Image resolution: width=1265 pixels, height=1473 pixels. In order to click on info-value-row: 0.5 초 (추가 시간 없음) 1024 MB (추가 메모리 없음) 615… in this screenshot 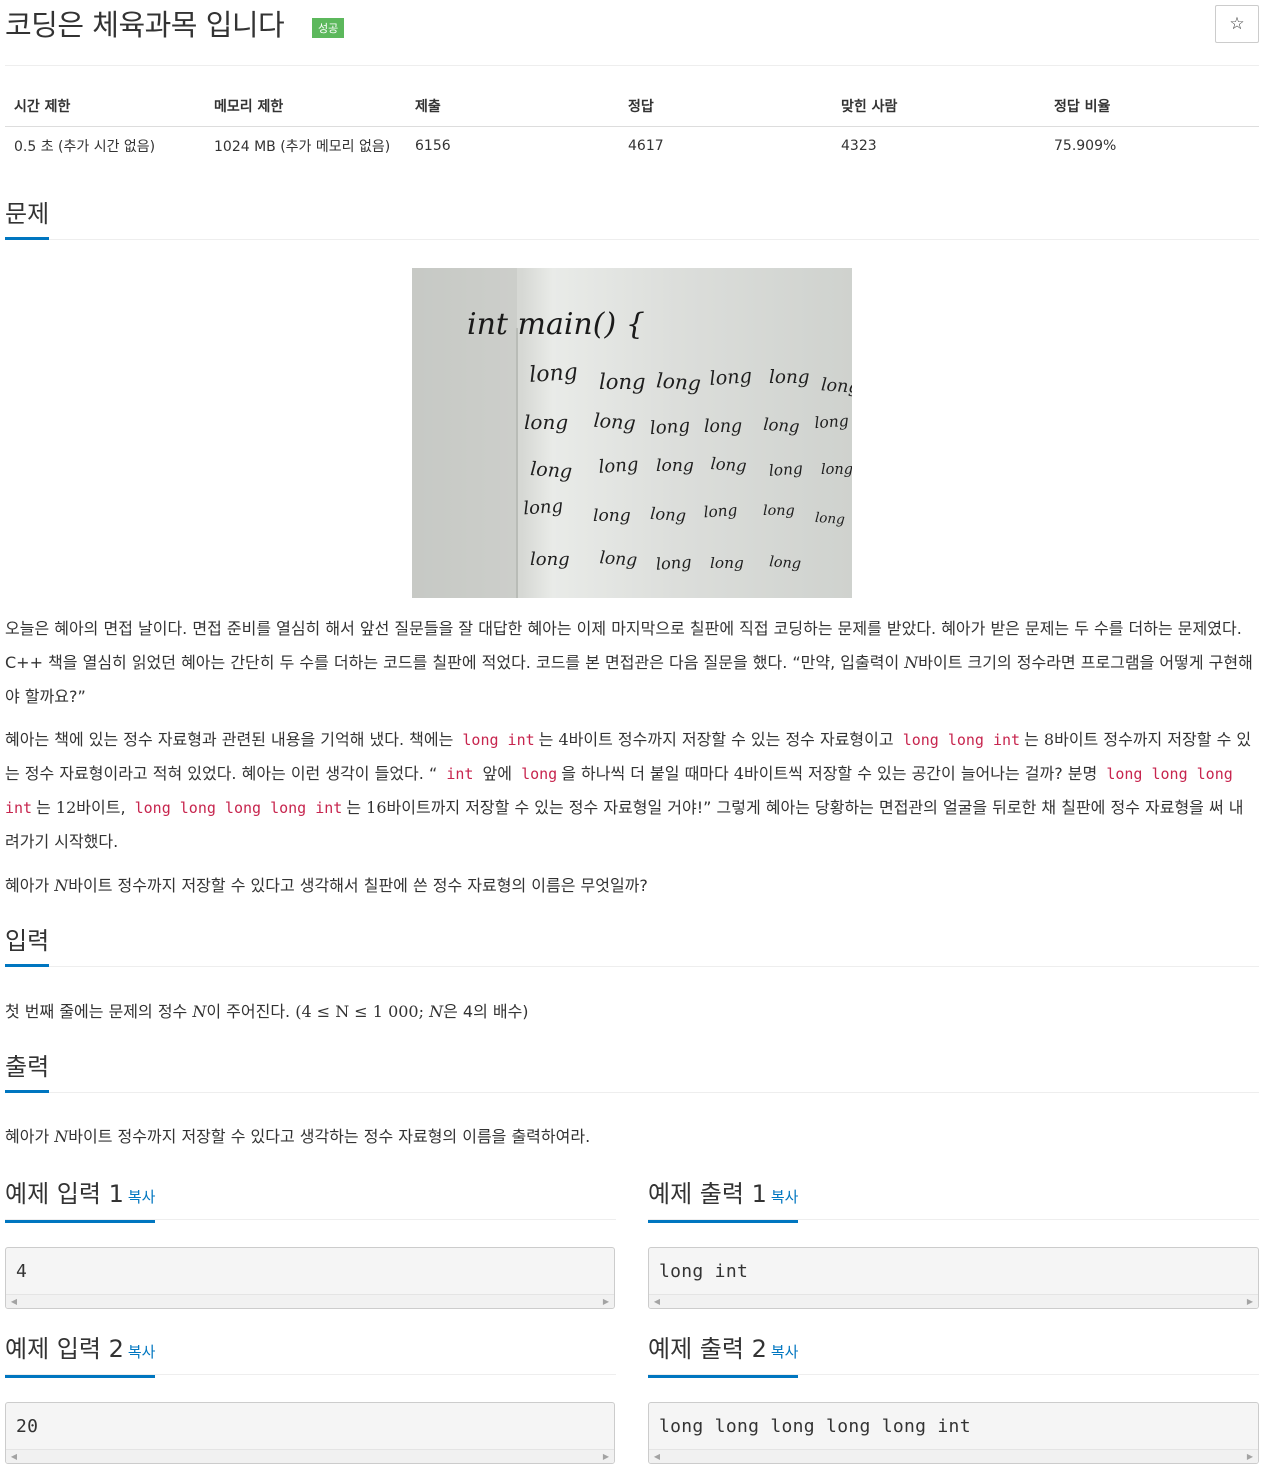, I will do `click(632, 145)`.